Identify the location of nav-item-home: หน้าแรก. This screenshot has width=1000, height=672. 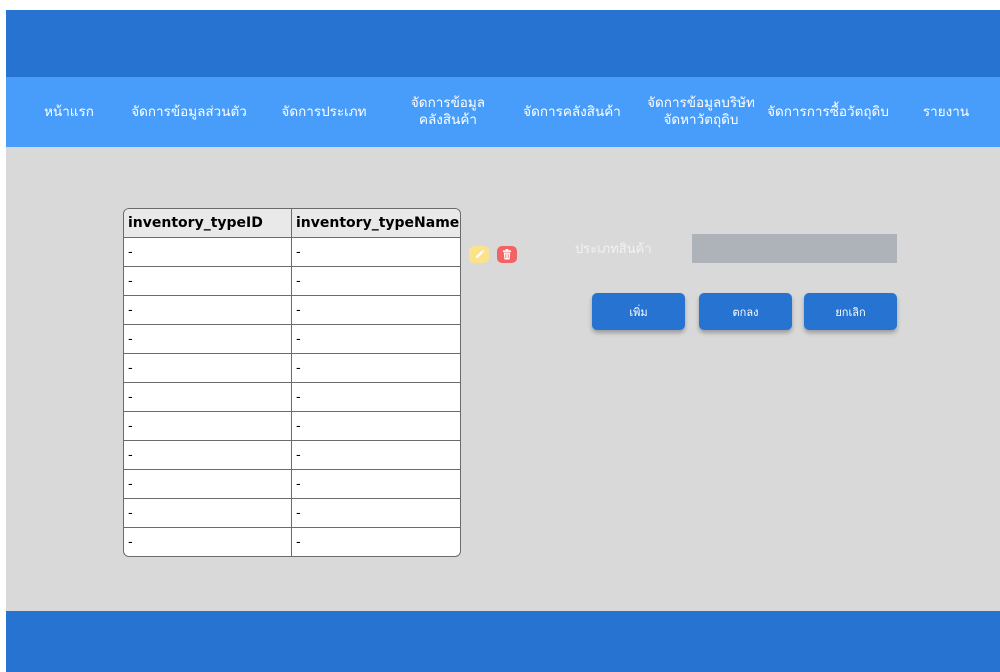
(69, 112).